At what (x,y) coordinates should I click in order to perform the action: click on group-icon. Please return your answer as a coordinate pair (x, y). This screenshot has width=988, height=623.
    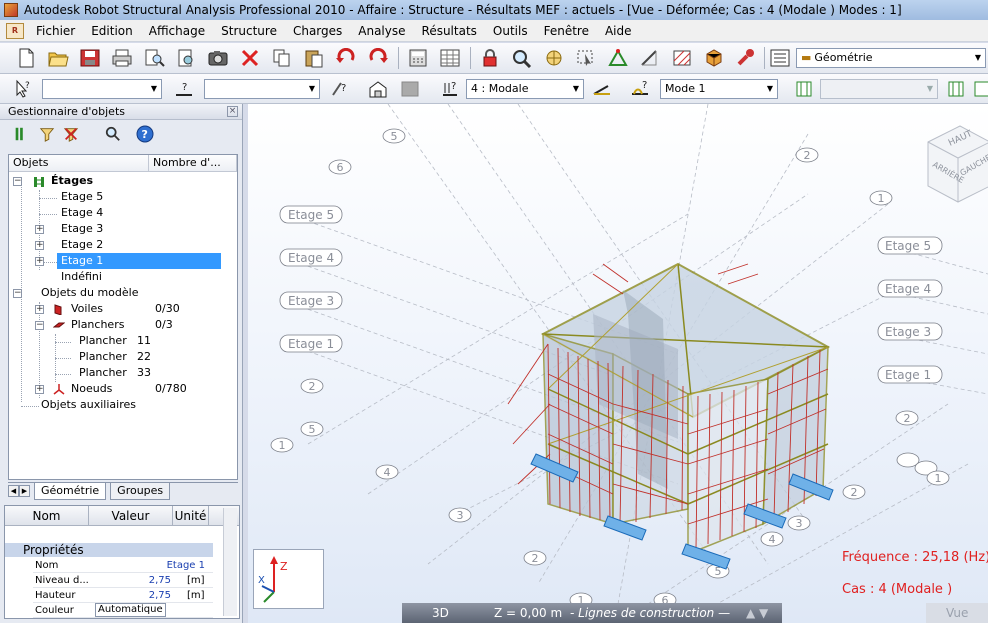
    Looking at the image, I should click on (956, 89).